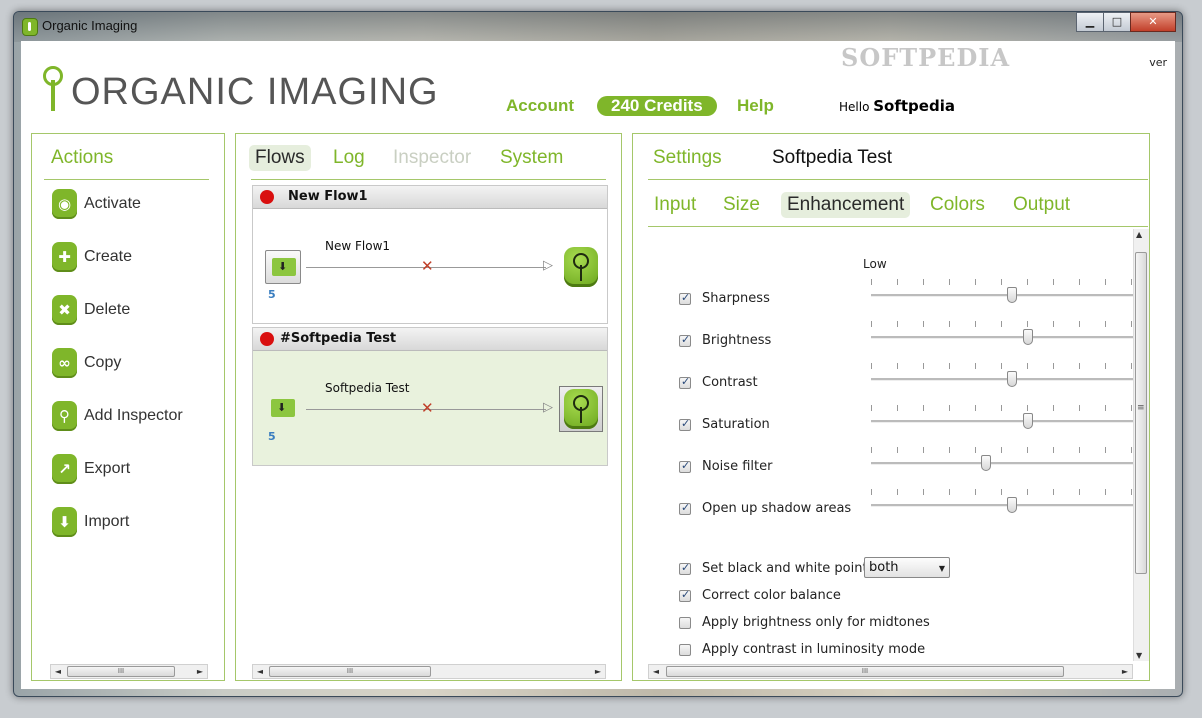 This screenshot has height=718, width=1202. I want to click on nav-help: Help, so click(755, 106).